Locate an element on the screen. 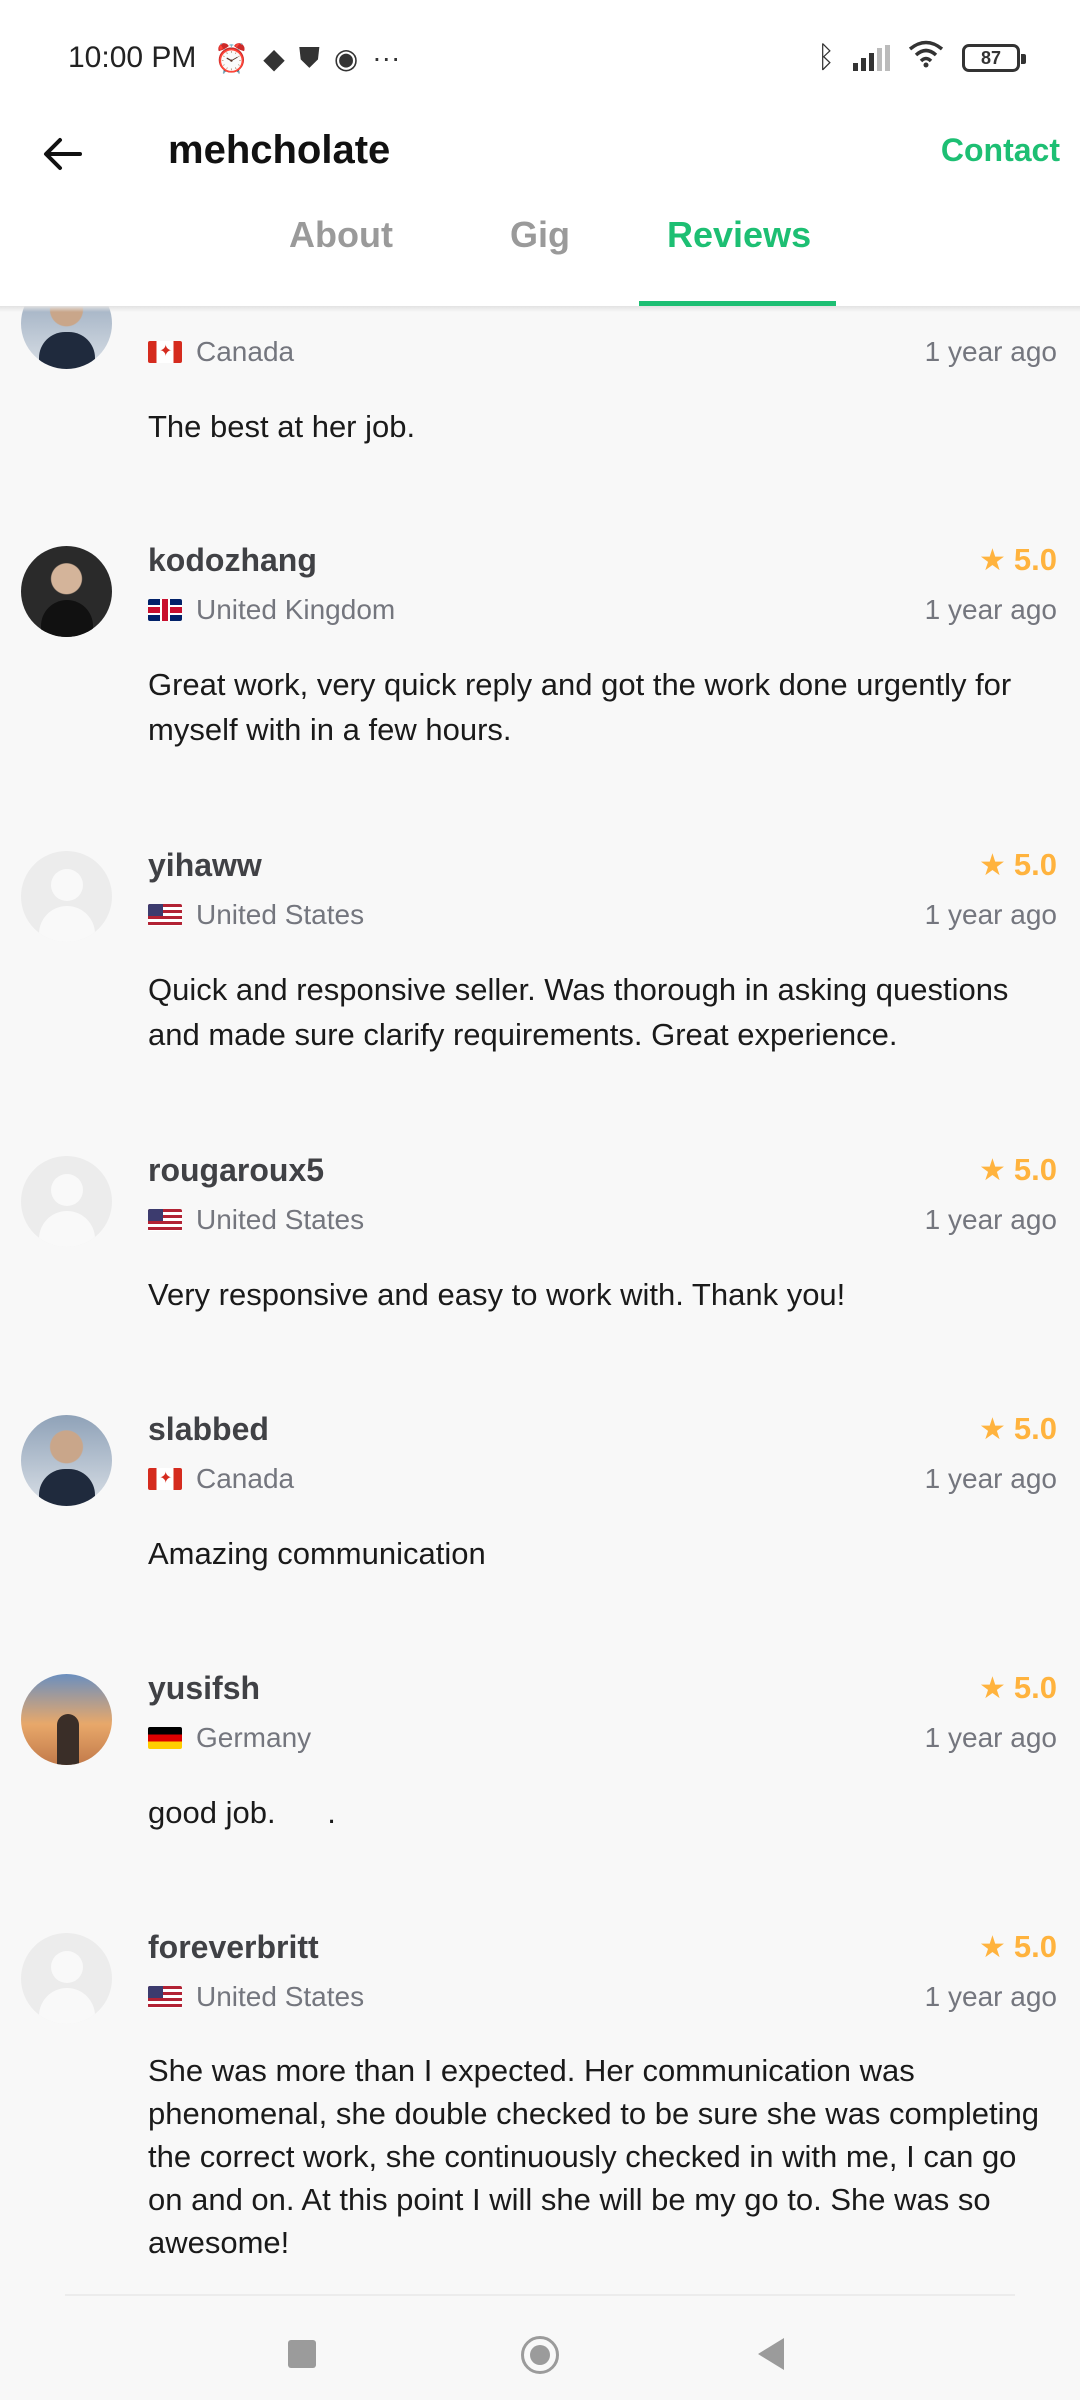 Image resolution: width=1080 pixels, height=2400 pixels. tab-bar: About Gig Reviews is located at coordinates (540, 256).